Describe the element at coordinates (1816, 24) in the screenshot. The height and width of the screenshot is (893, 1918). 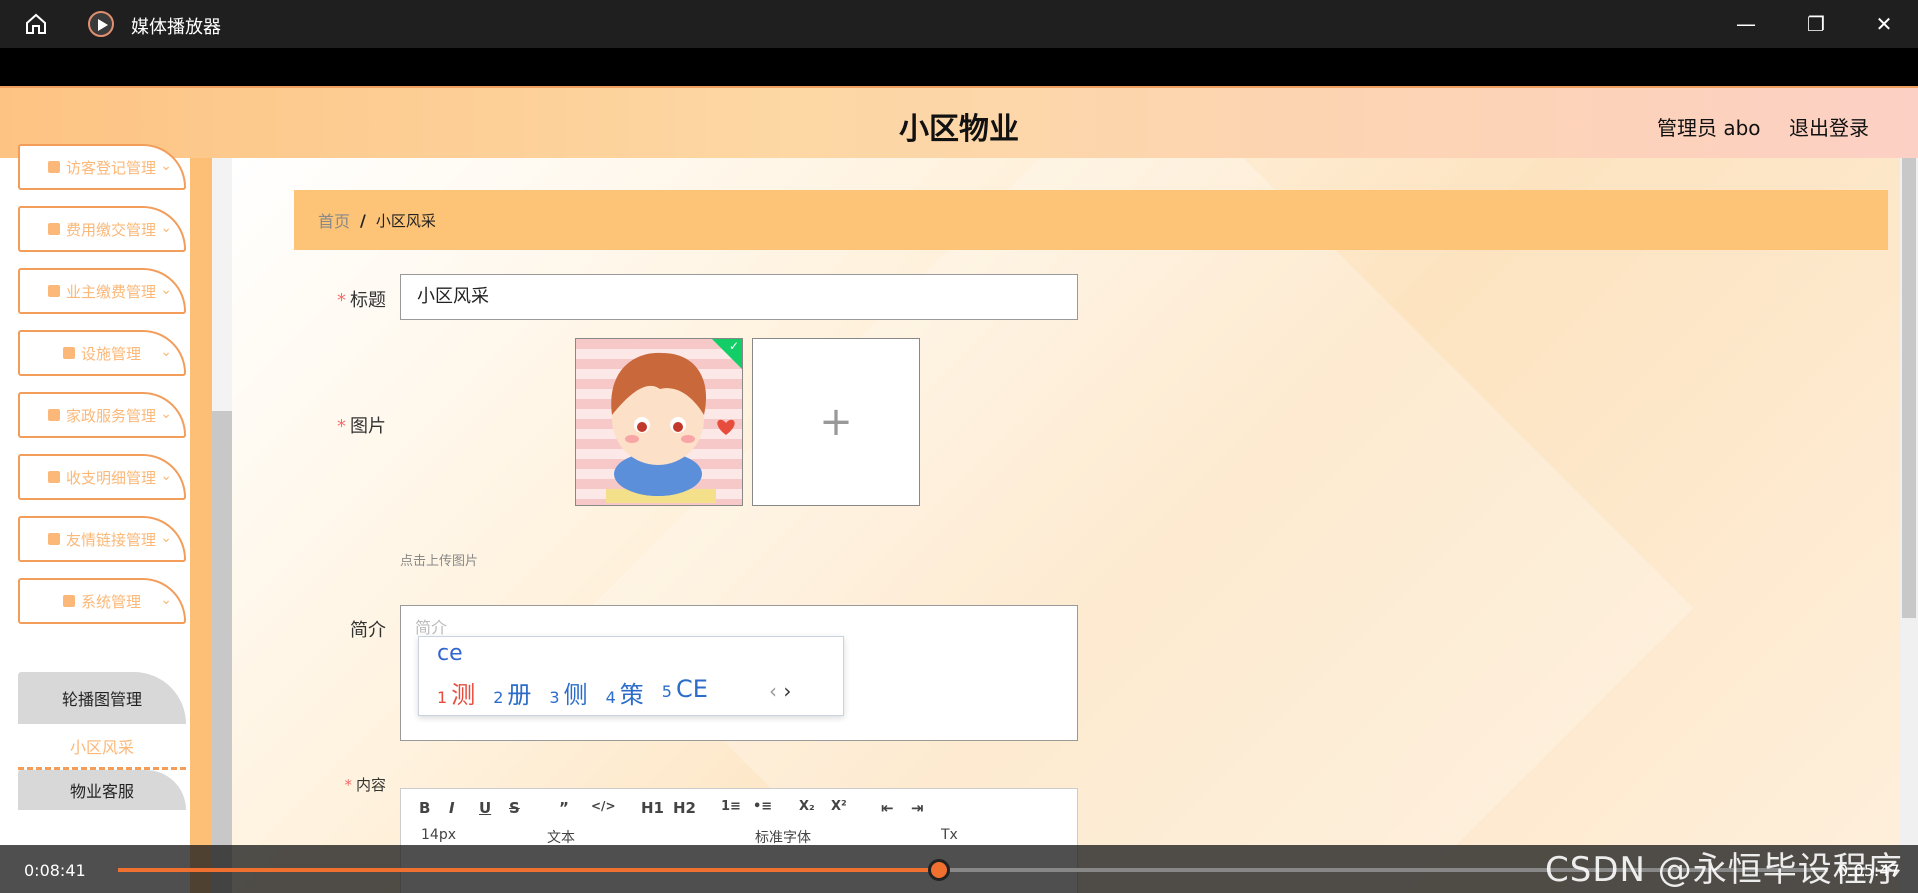
I see `restore-icon: ❐` at that location.